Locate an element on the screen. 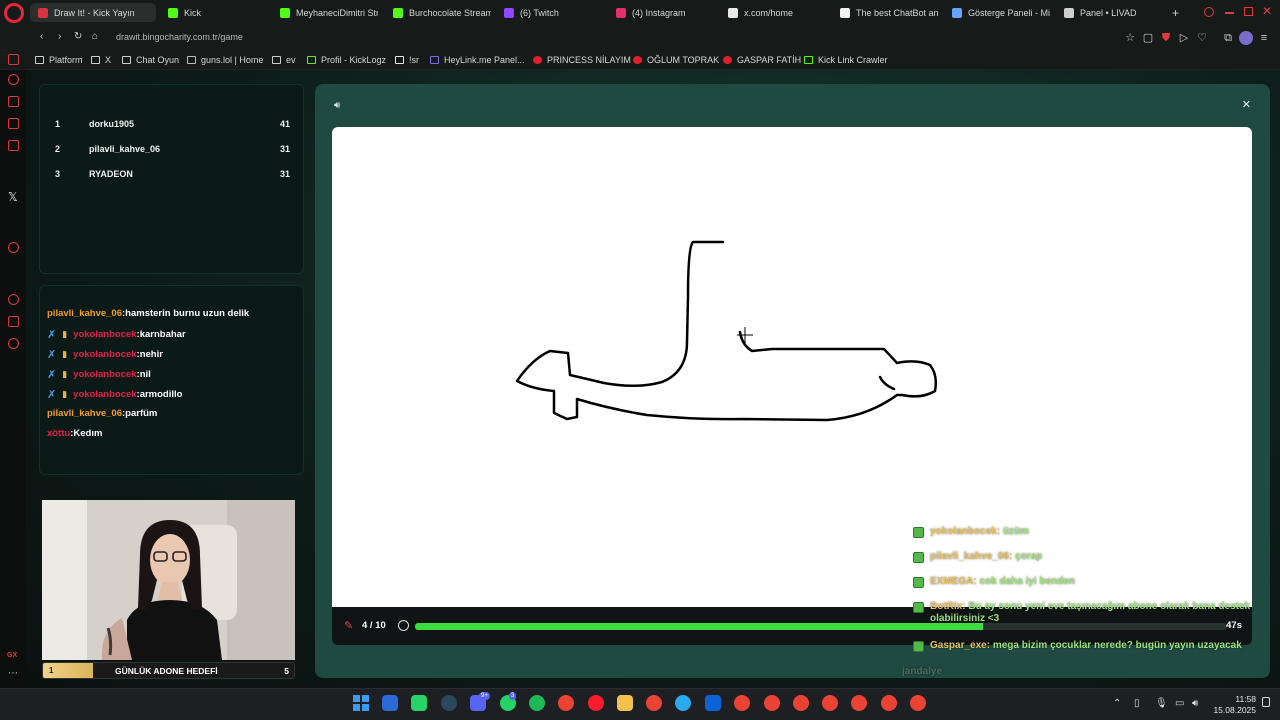 This screenshot has height=720, width=1280. tab-6: x.com/home is located at coordinates (775, 12).